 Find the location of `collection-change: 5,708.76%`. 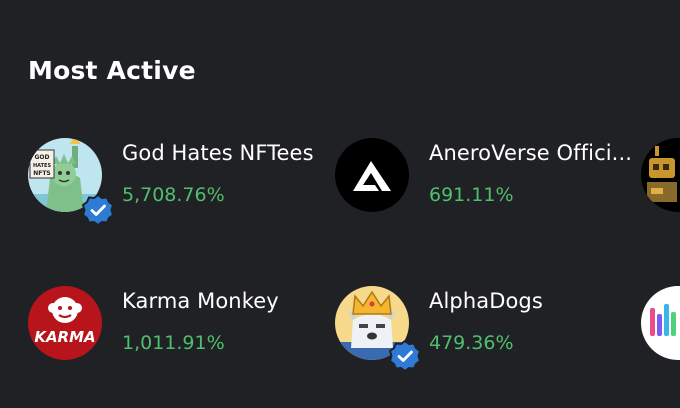

collection-change: 5,708.76% is located at coordinates (173, 195).